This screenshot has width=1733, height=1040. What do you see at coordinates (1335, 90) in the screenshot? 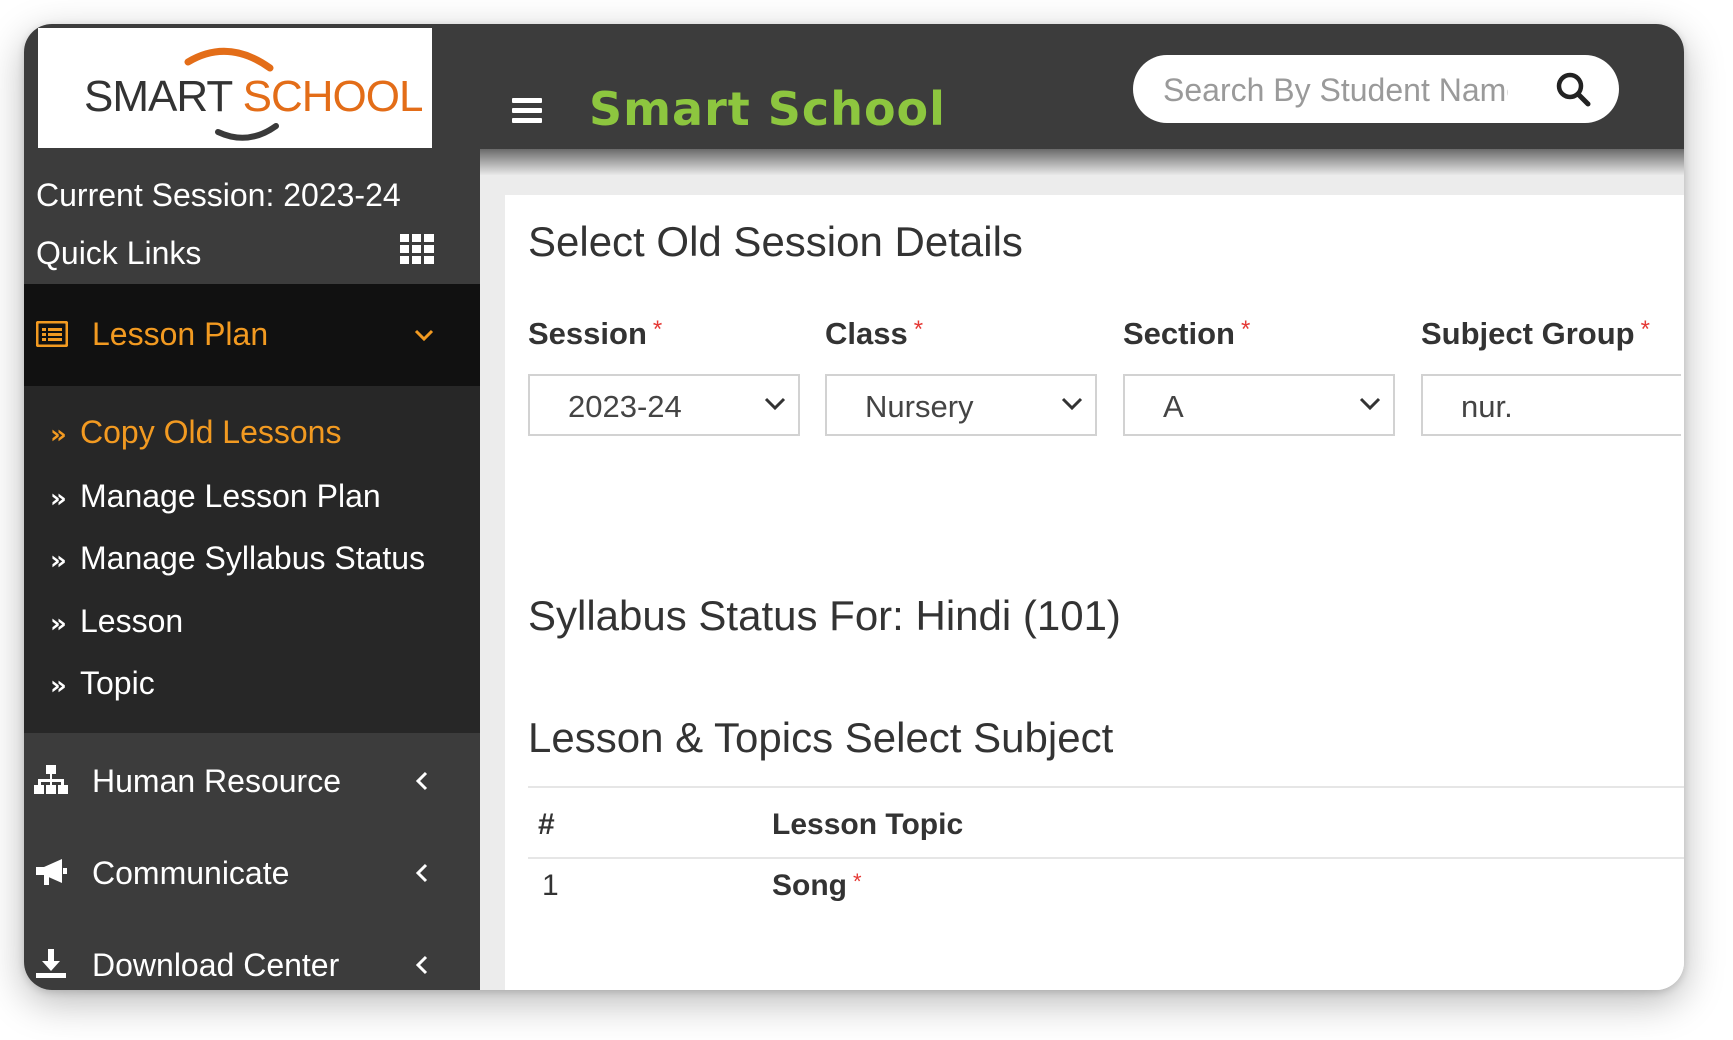
I see `search-input` at bounding box center [1335, 90].